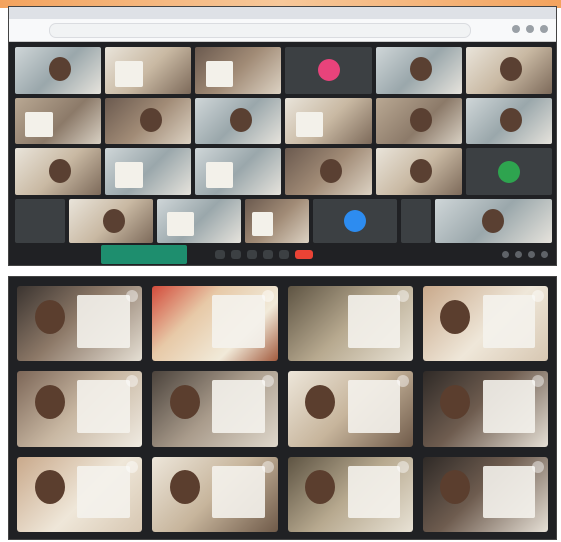 The height and width of the screenshot is (542, 561). I want to click on activities-icon, so click(544, 254).